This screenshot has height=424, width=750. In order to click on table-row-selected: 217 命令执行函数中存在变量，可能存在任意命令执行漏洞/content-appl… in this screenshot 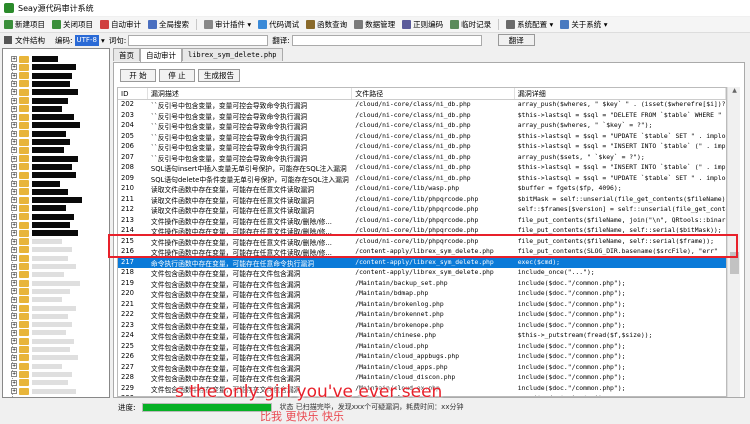, I will do `click(422, 262)`.